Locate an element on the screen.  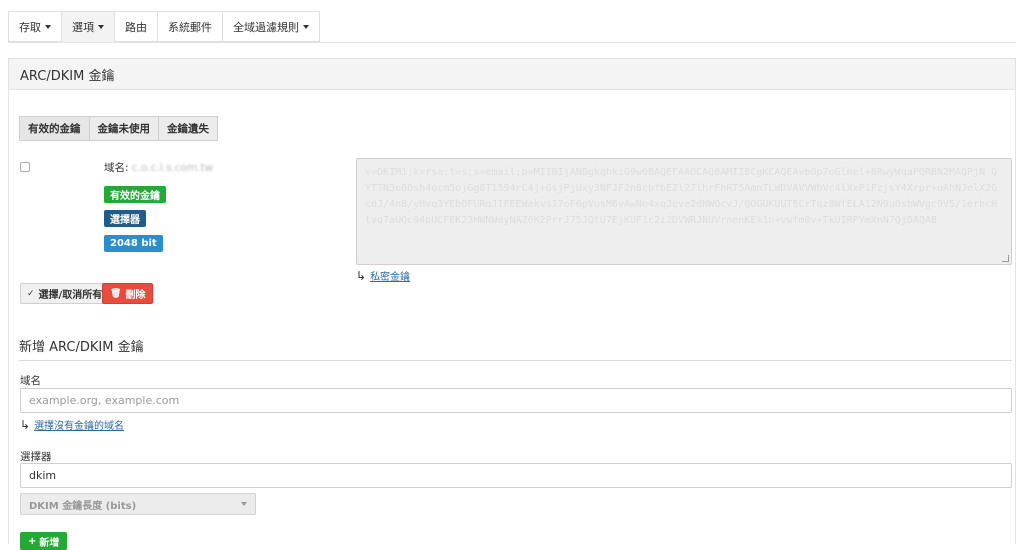
tab-label: 系統郵件 is located at coordinates (190, 27).